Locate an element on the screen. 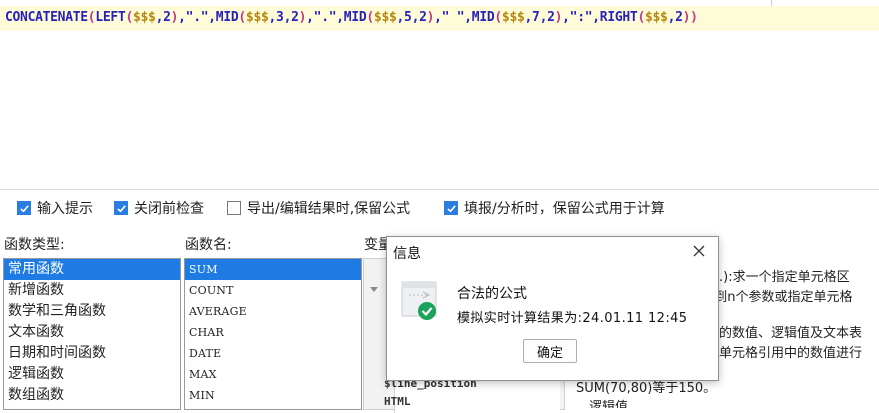 This screenshot has height=413, width=879. checkbox-check-before-close-icon is located at coordinates (121, 208).